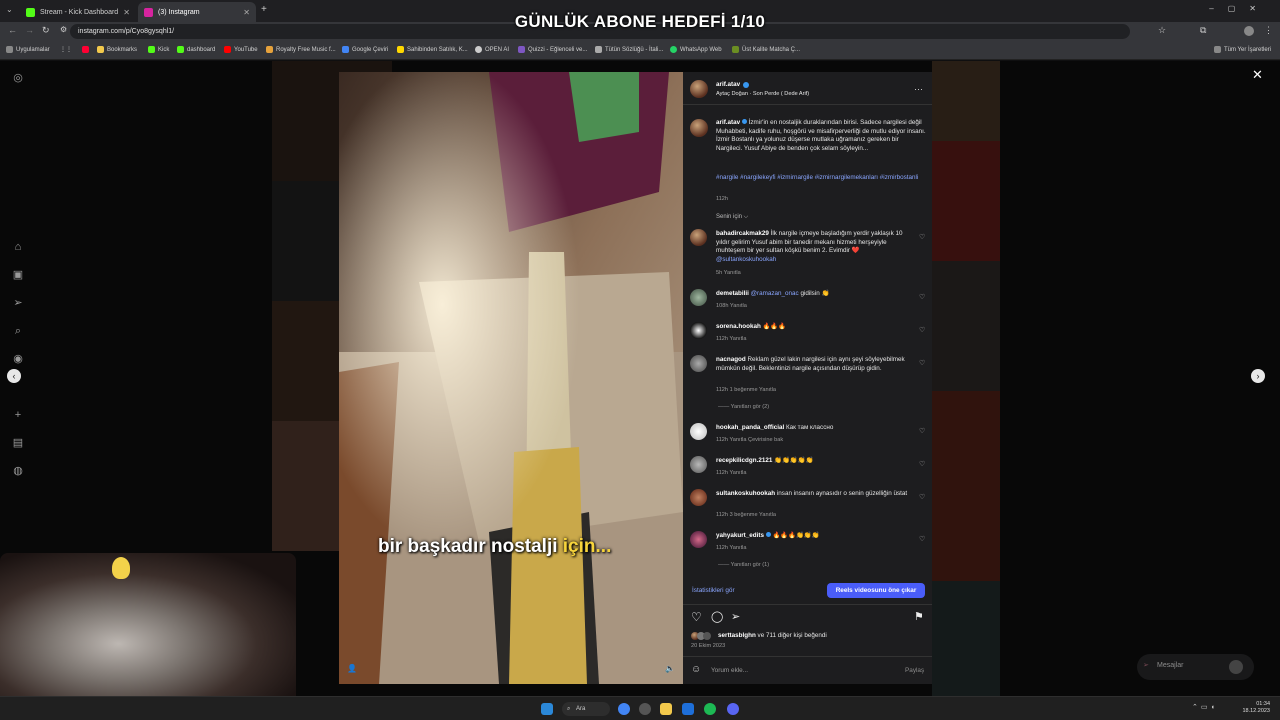 This screenshot has height=720, width=1280. Describe the element at coordinates (740, 535) in the screenshot. I see `comment-username: yahyakurt_edits` at that location.